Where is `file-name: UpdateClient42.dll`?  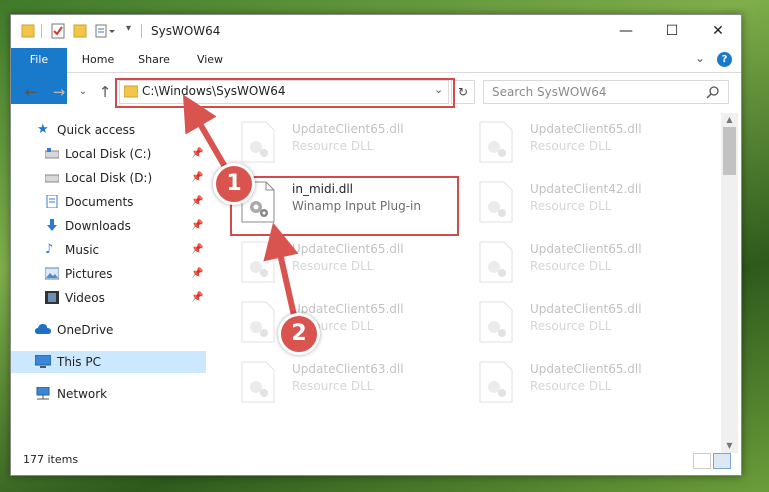
file-name: UpdateClient42.dll is located at coordinates (586, 189).